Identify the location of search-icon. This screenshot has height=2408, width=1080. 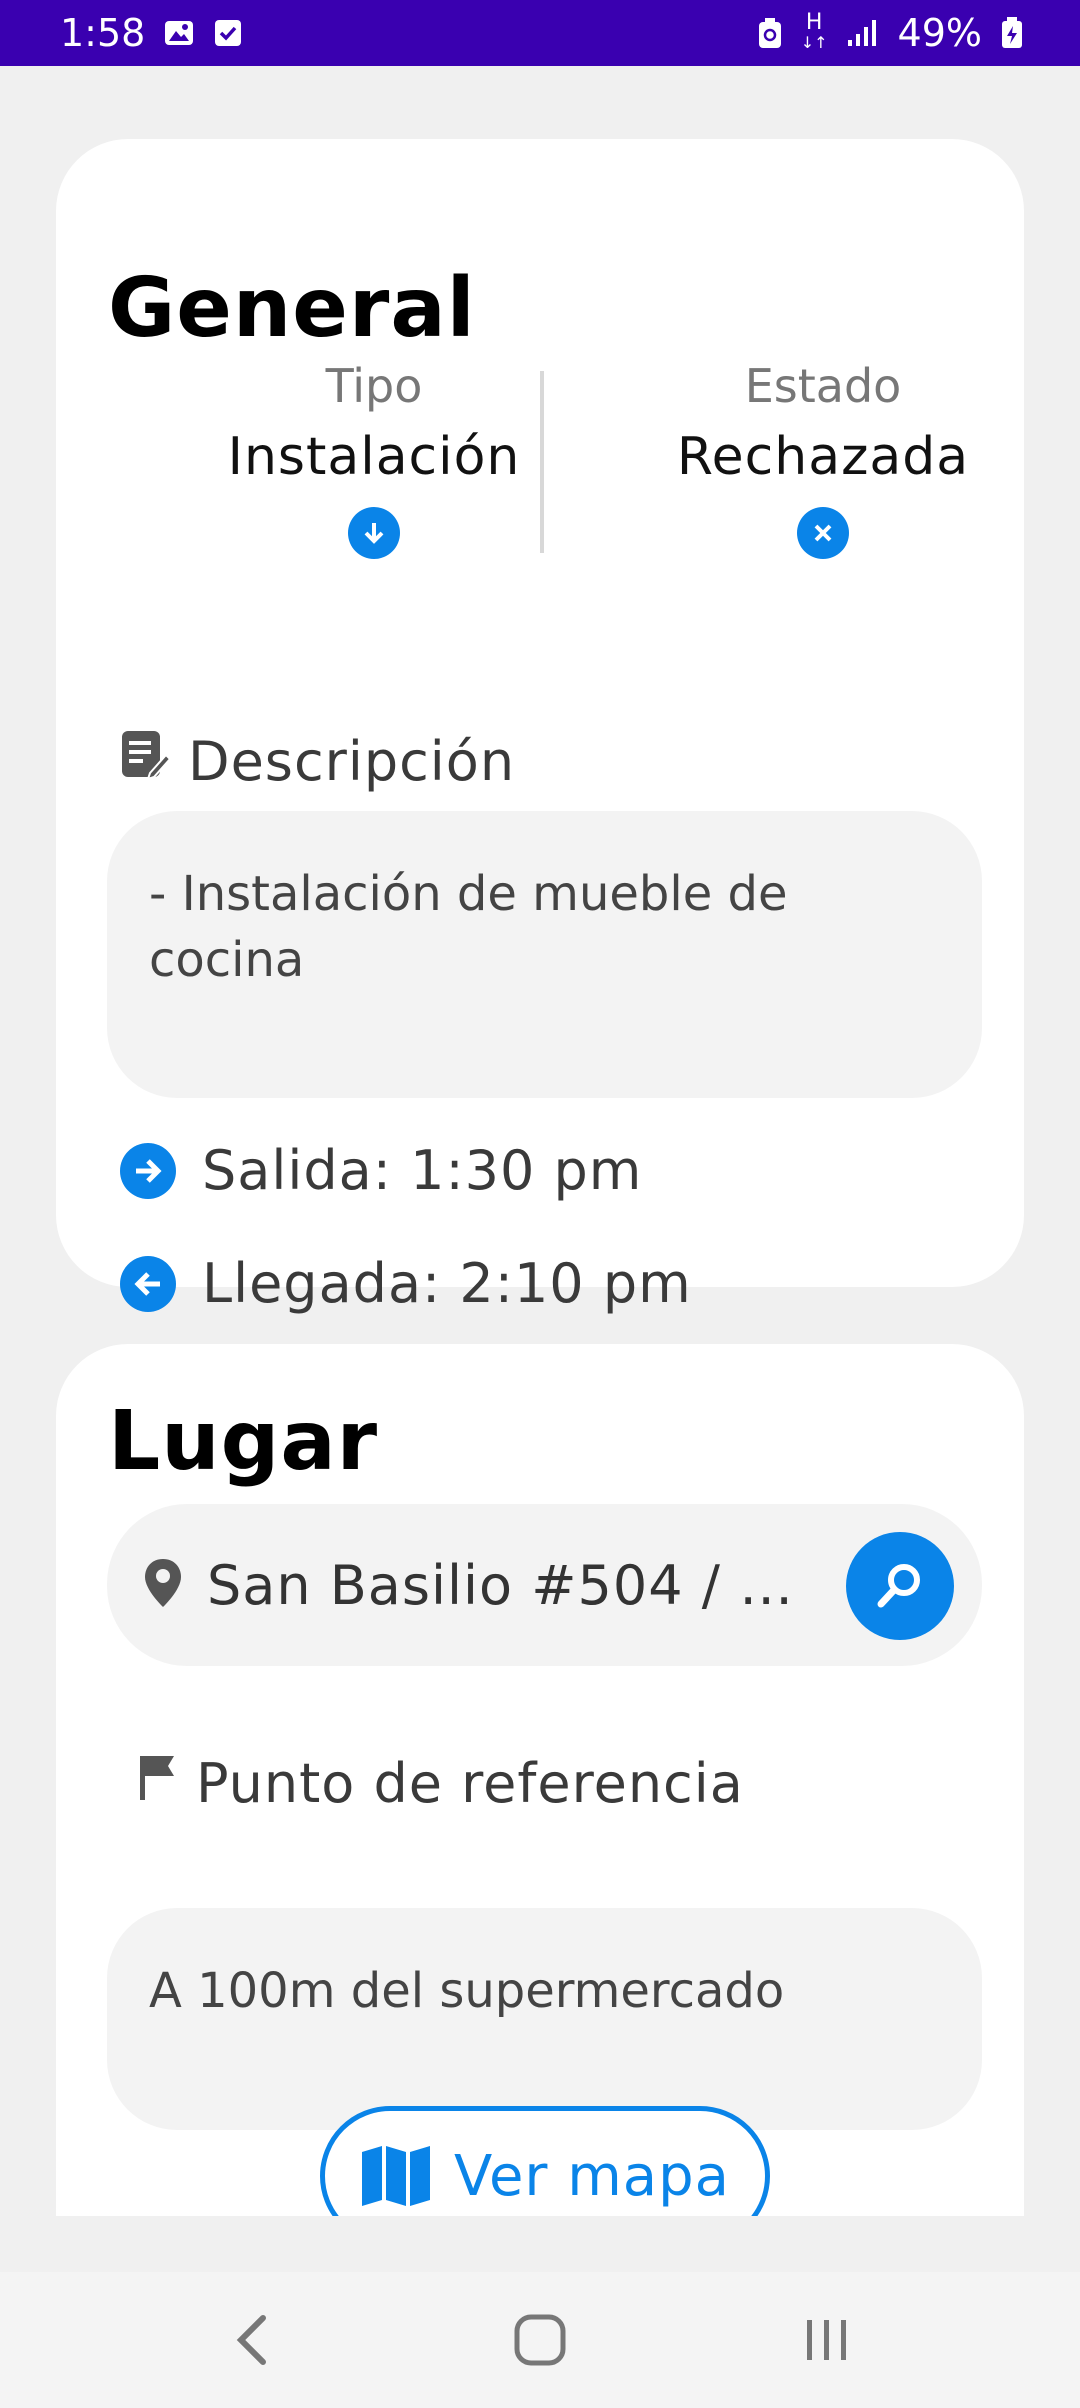
(898, 1586).